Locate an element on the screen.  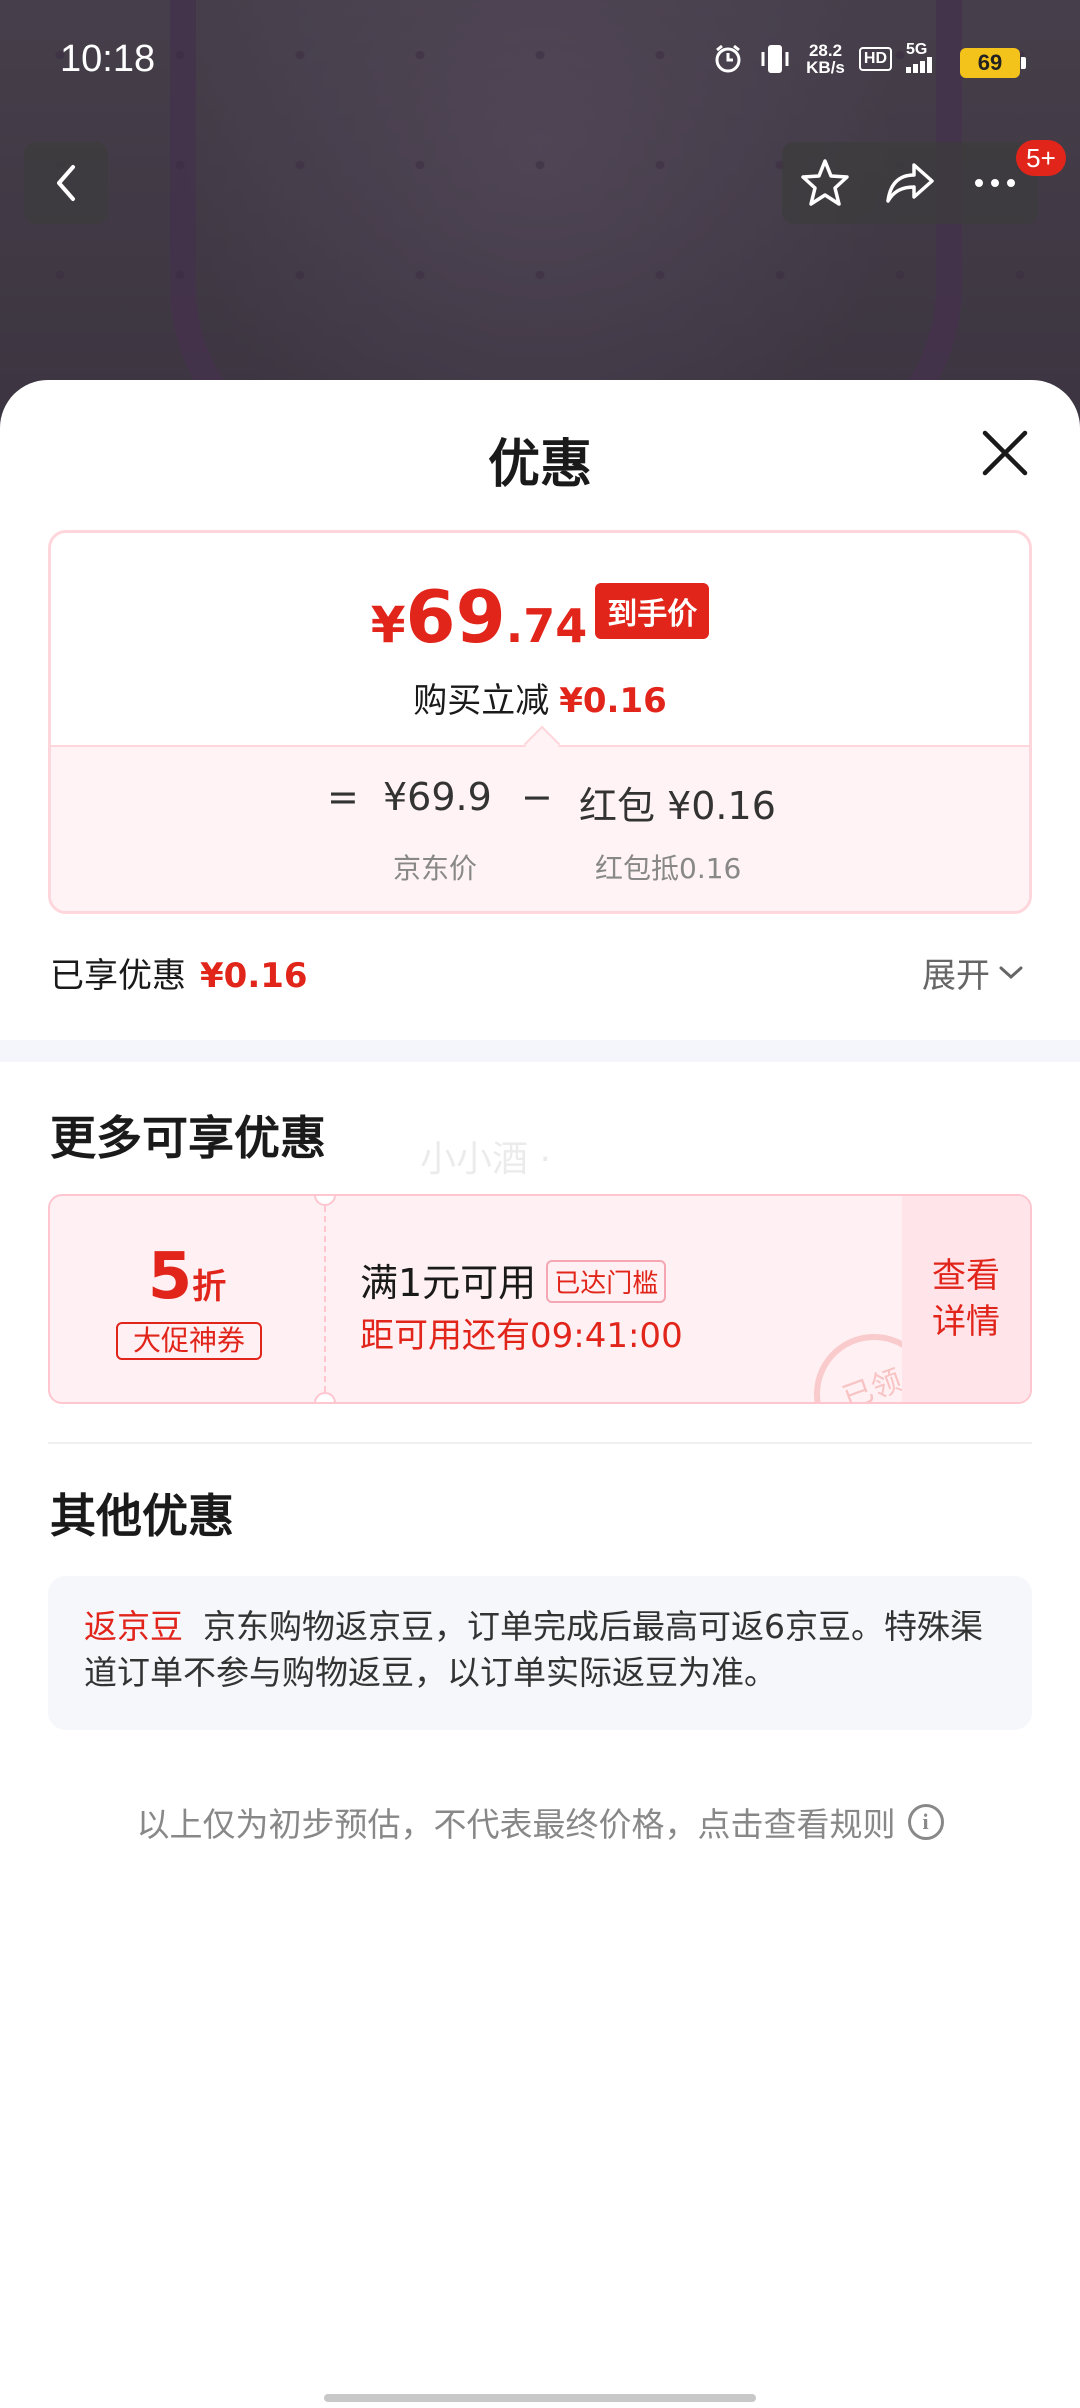
message-count-badge: 5+ is located at coordinates (1041, 158).